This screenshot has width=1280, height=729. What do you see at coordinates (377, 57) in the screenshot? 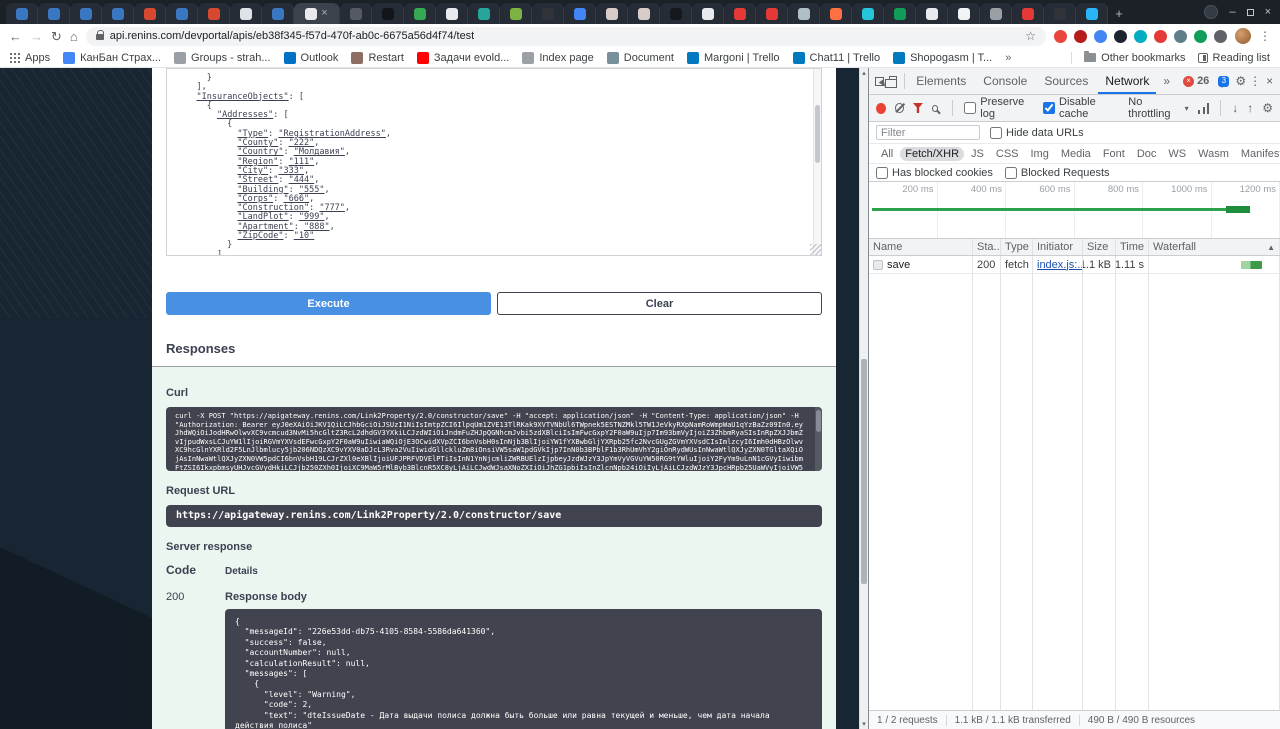
I see `bookmark-item: Restart` at bounding box center [377, 57].